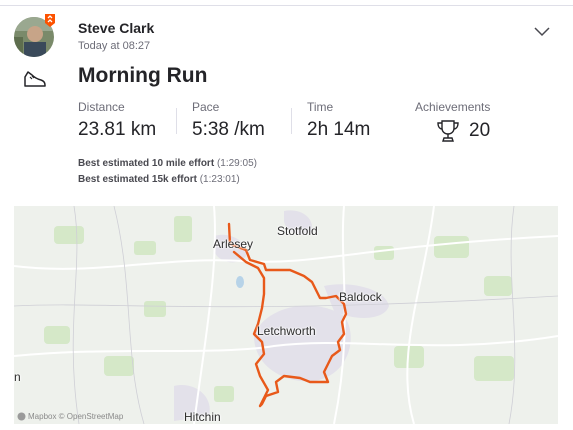 The width and height of the screenshot is (573, 430). I want to click on map-attribution: Mapbox © OpenStreetMap, so click(70, 416).